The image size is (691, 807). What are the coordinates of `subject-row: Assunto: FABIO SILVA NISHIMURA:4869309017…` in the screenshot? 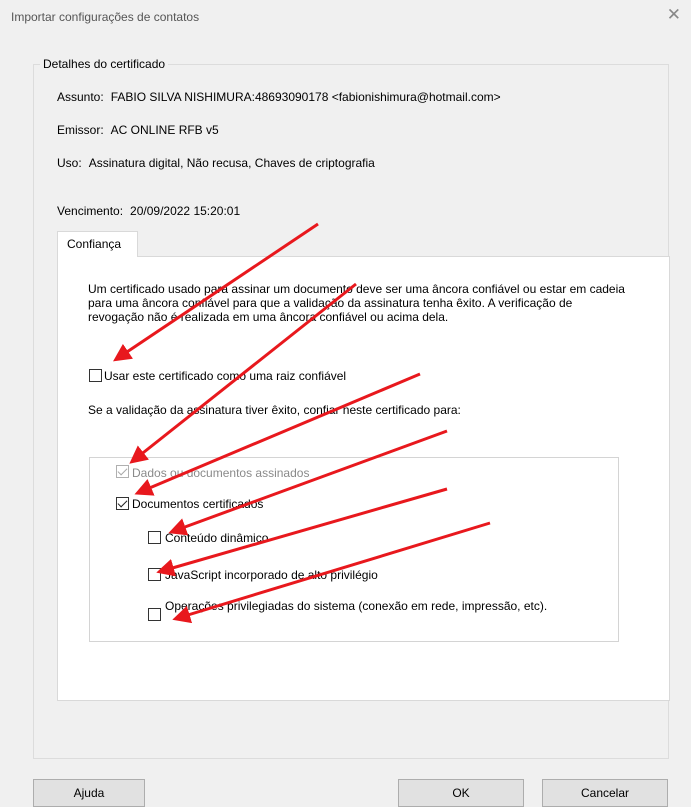 It's located at (279, 97).